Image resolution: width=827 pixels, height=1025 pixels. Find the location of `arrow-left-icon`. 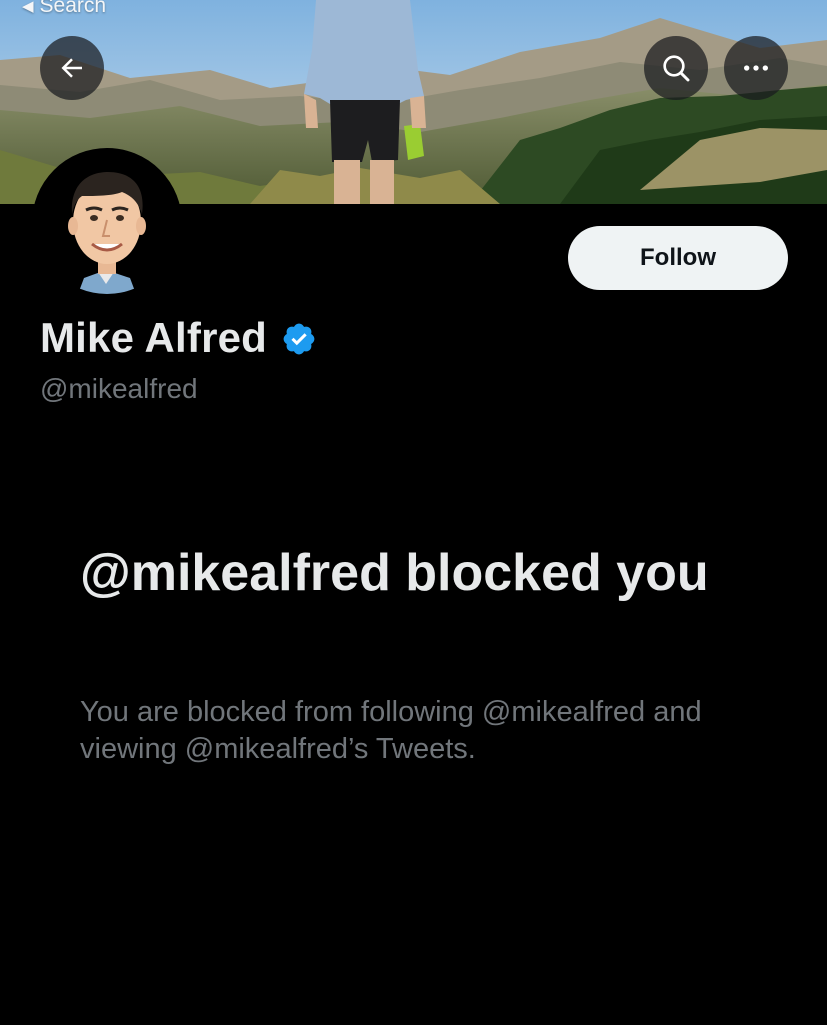

arrow-left-icon is located at coordinates (71, 68).